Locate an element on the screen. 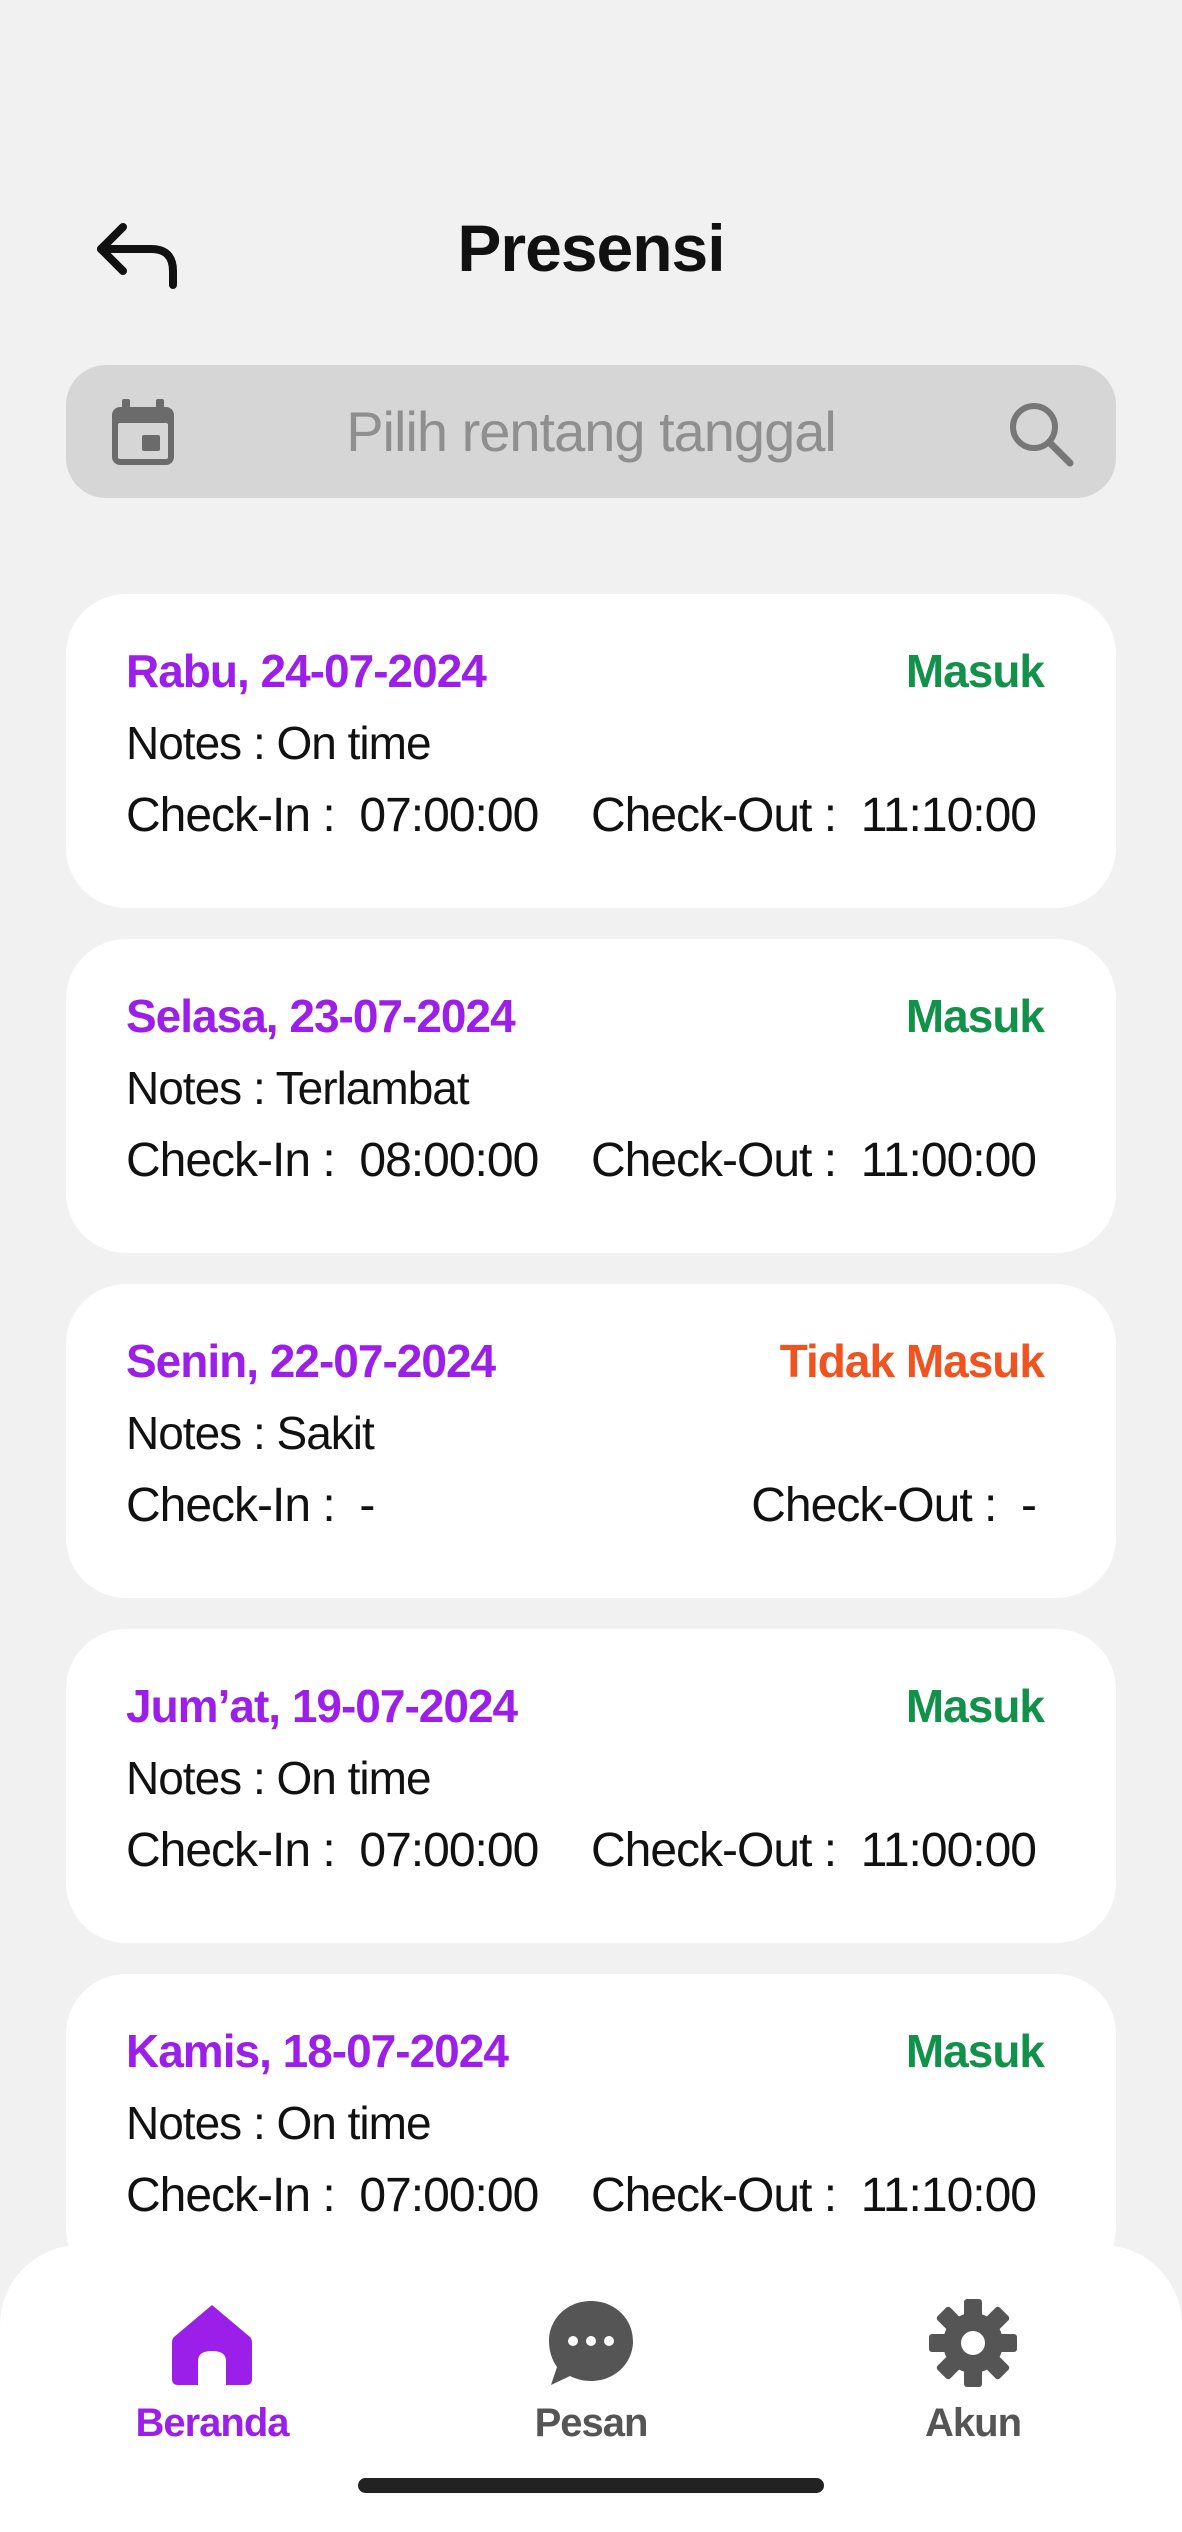  gear-icon is located at coordinates (973, 2343).